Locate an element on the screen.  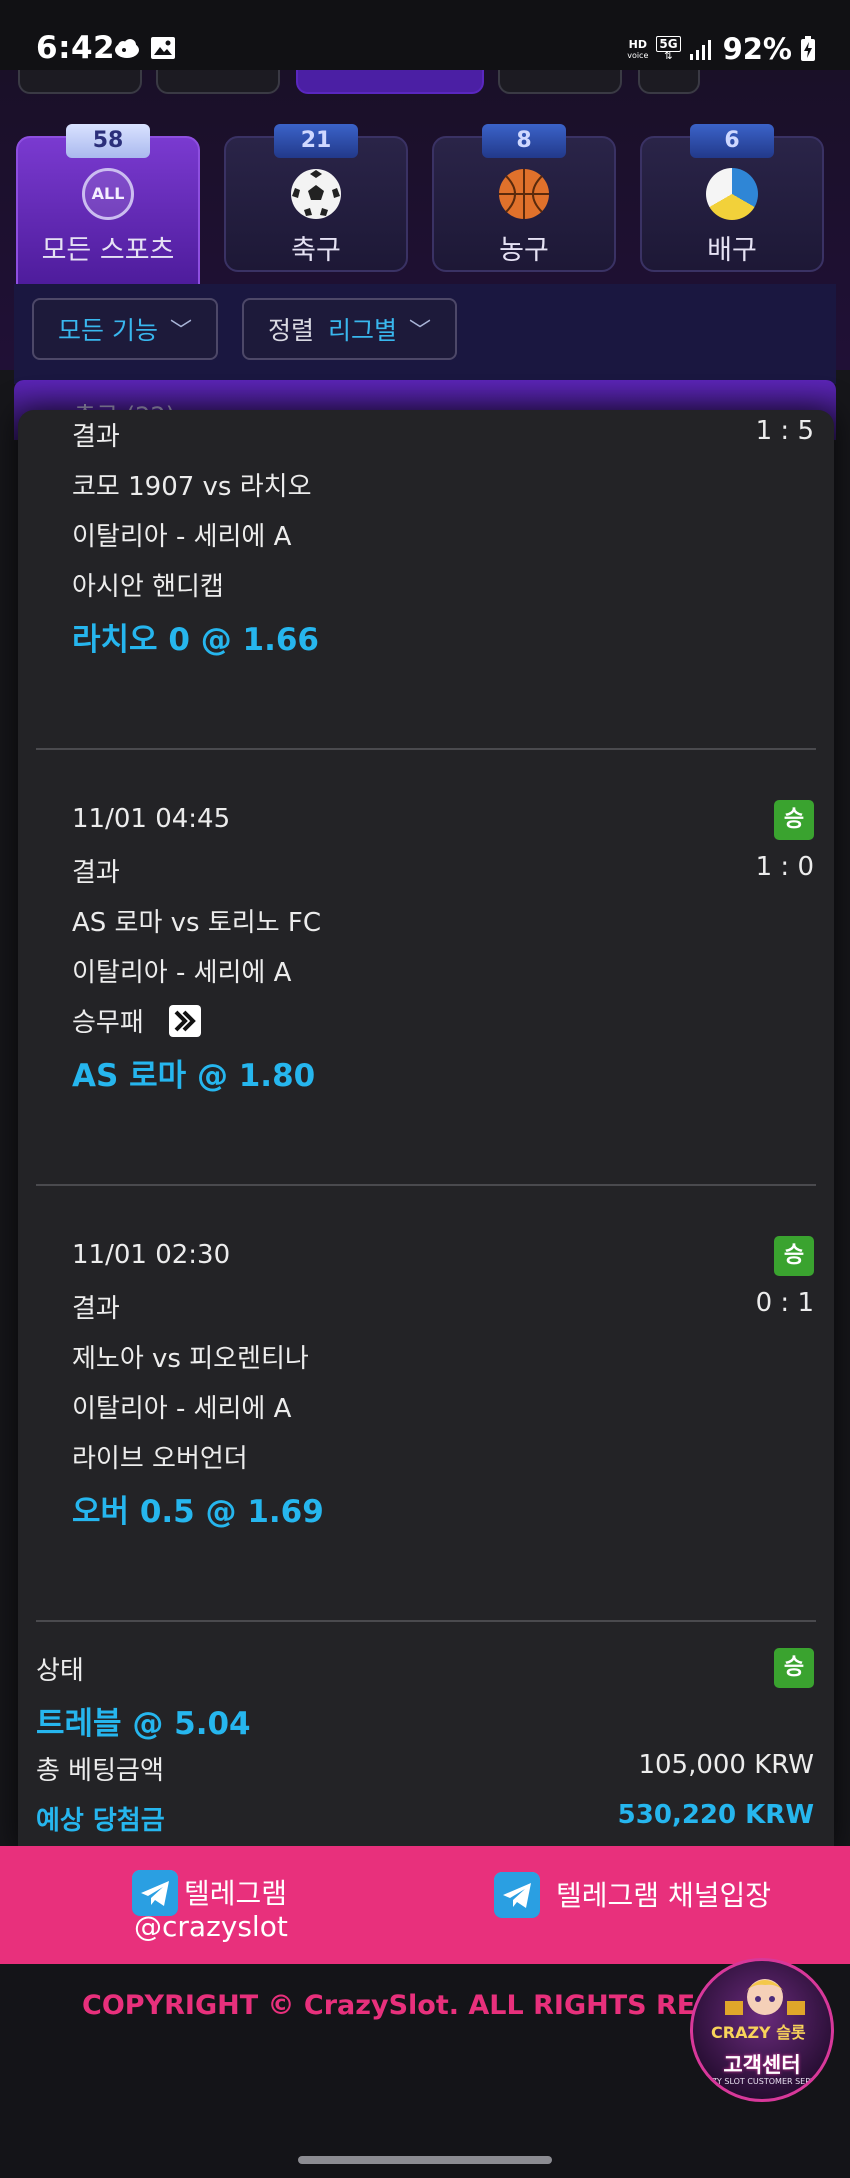
tab-count-badge: 6 is located at coordinates (732, 141).